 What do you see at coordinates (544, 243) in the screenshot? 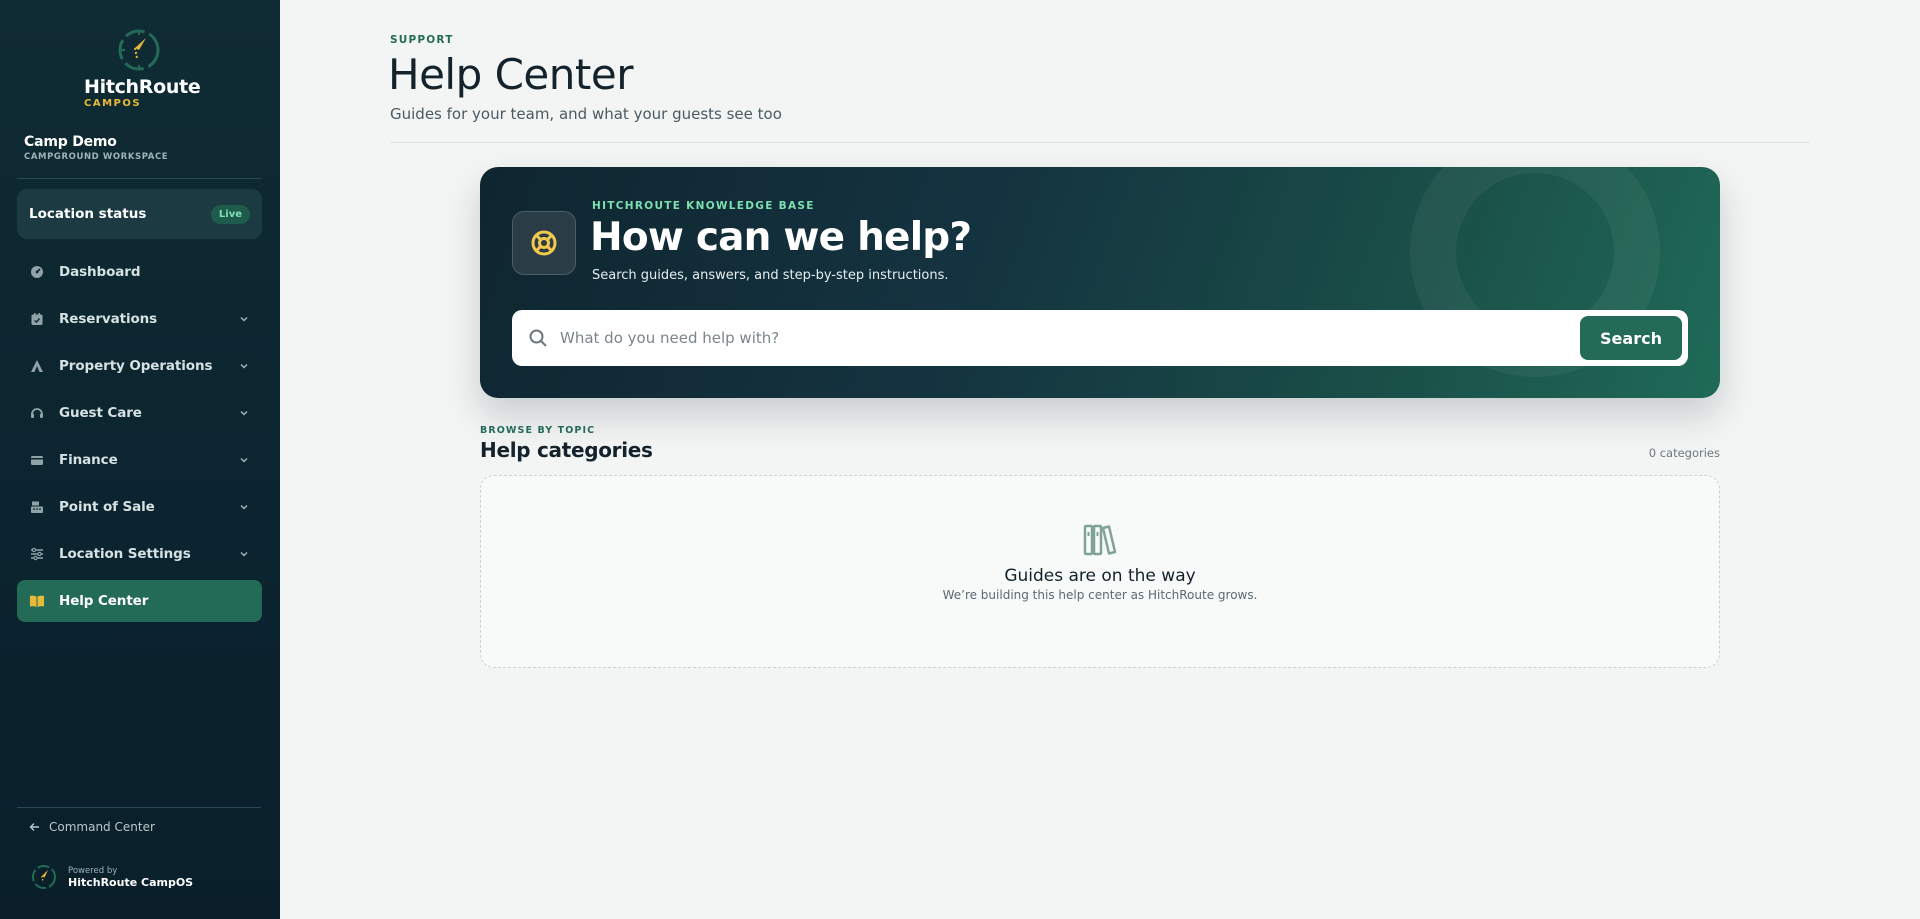
I see `lifebuoy-icon` at bounding box center [544, 243].